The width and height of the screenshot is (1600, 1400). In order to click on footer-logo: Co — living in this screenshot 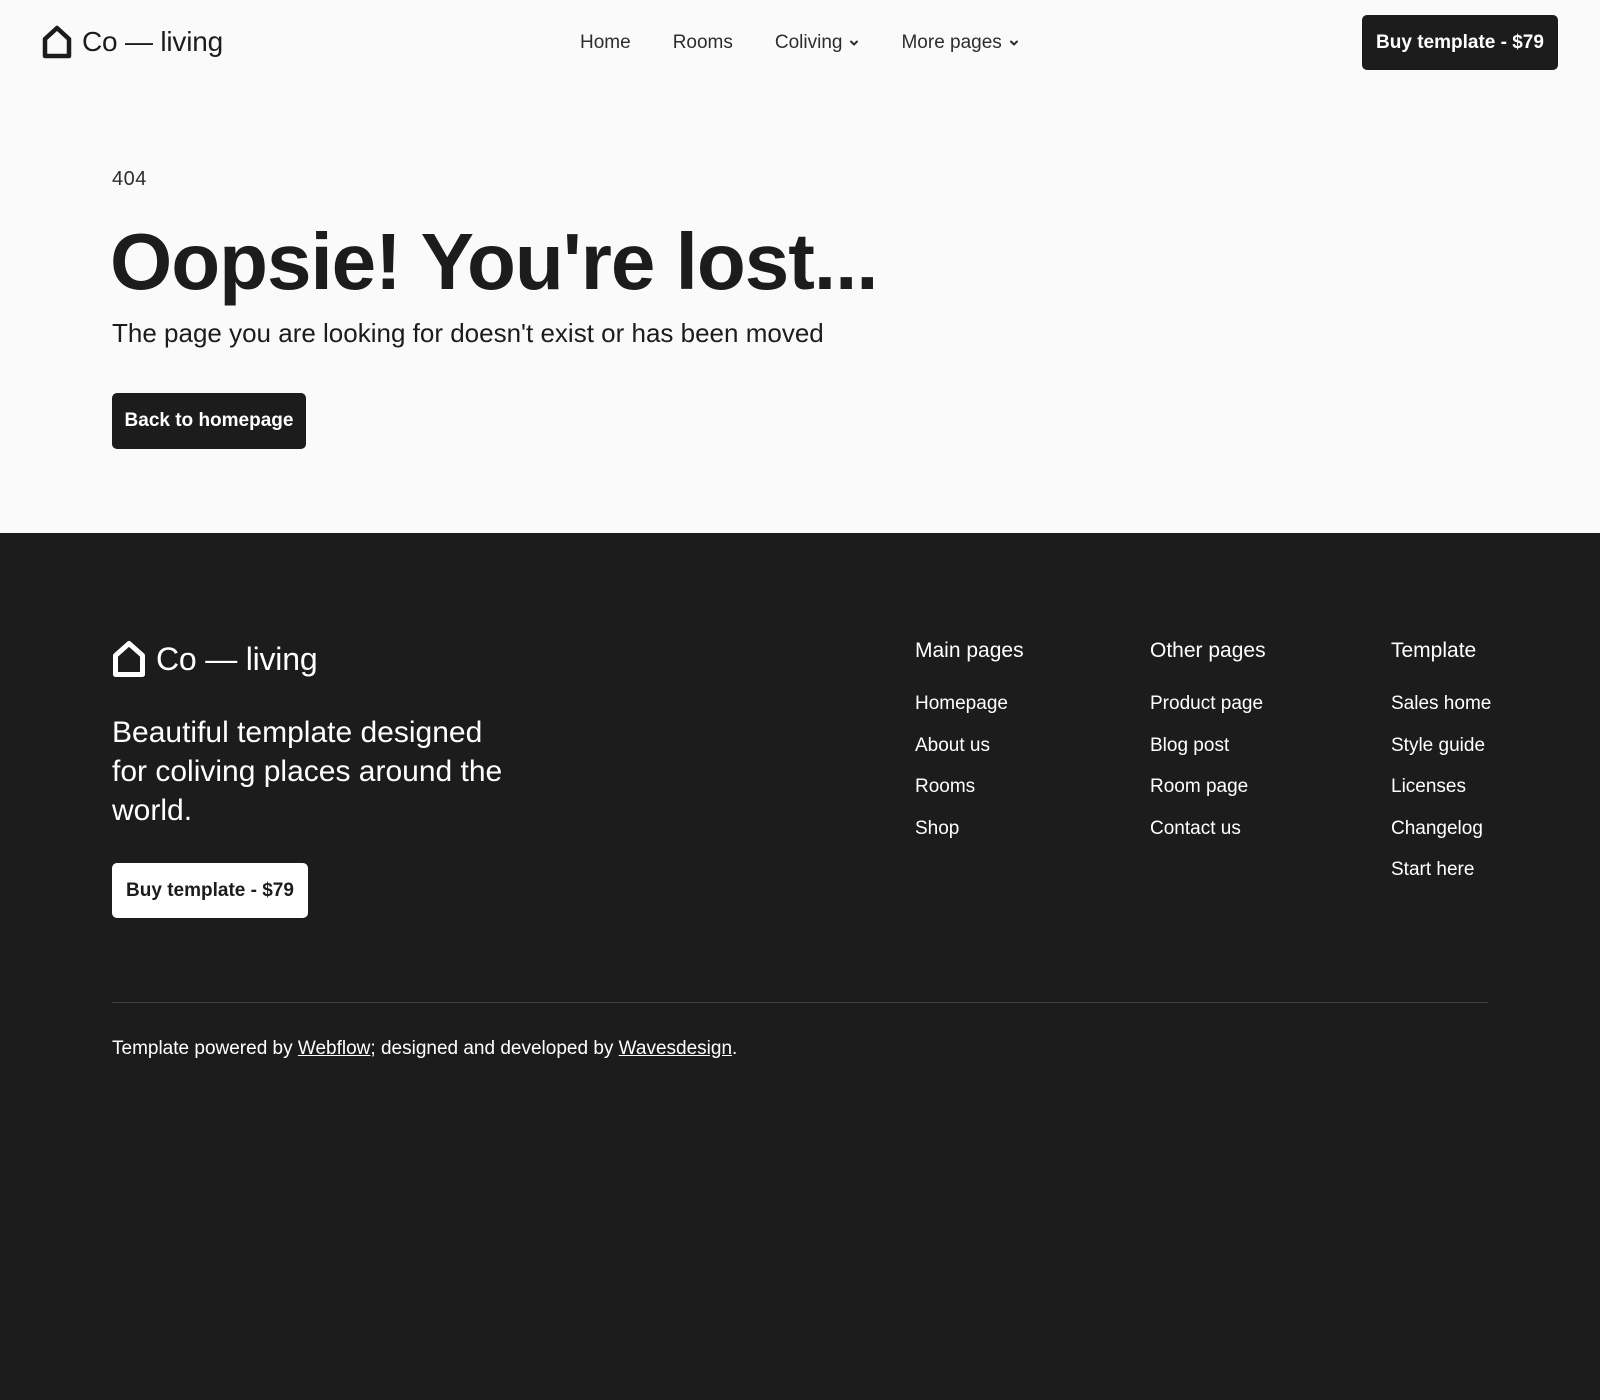, I will do `click(215, 659)`.